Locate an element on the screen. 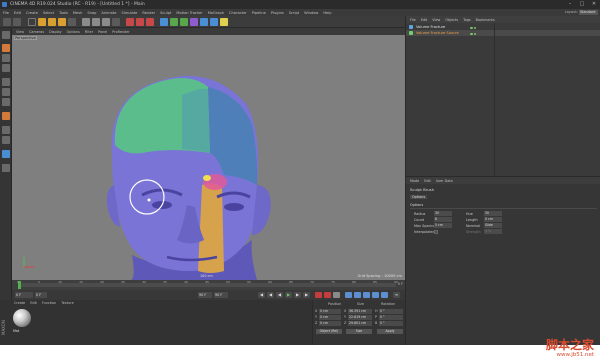 This screenshot has width=600, height=360. stamp-dropdown: Slide is located at coordinates (493, 225).